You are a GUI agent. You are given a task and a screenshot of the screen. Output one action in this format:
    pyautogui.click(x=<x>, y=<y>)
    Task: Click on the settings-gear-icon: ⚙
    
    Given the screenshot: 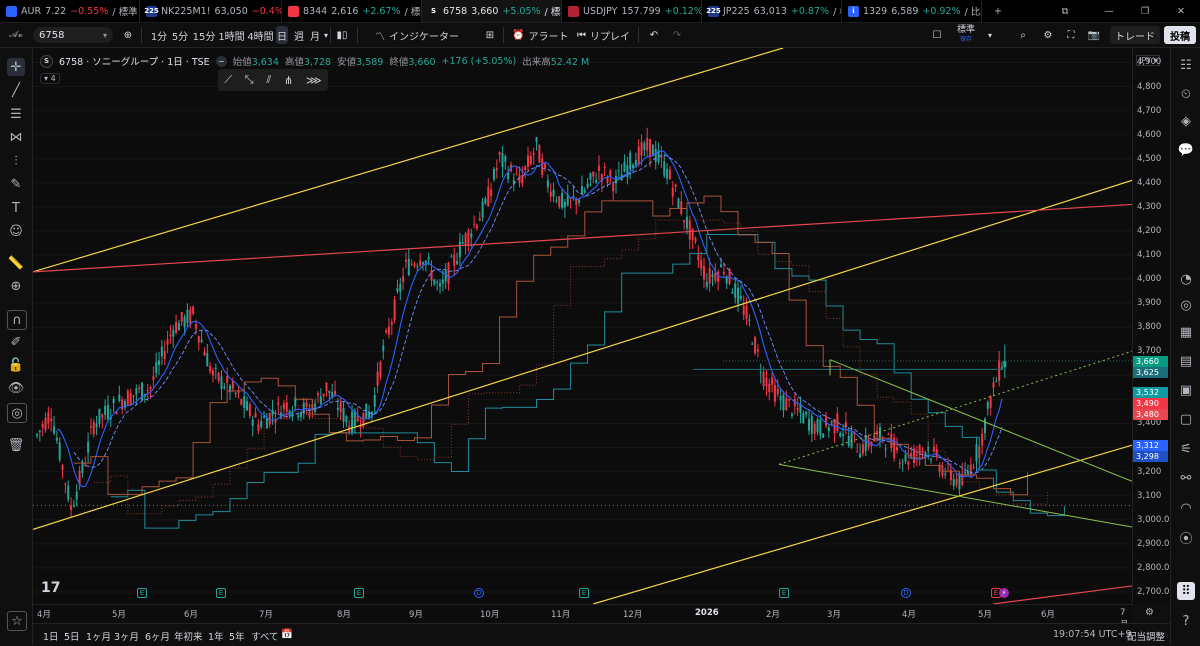 What is the action you would take?
    pyautogui.click(x=1048, y=35)
    